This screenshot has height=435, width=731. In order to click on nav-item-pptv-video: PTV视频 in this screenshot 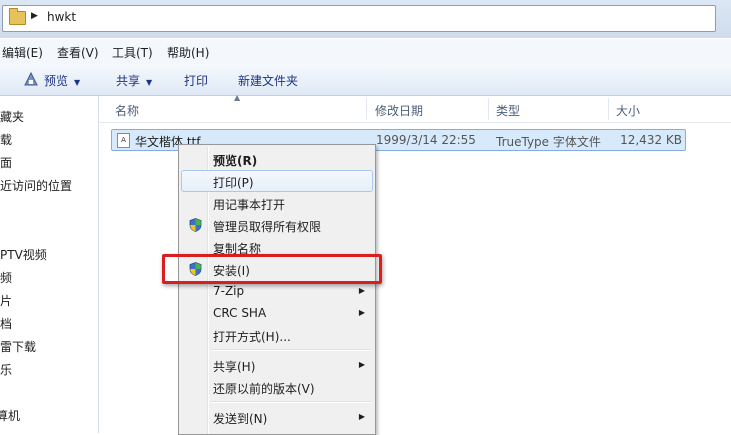, I will do `click(23, 254)`.